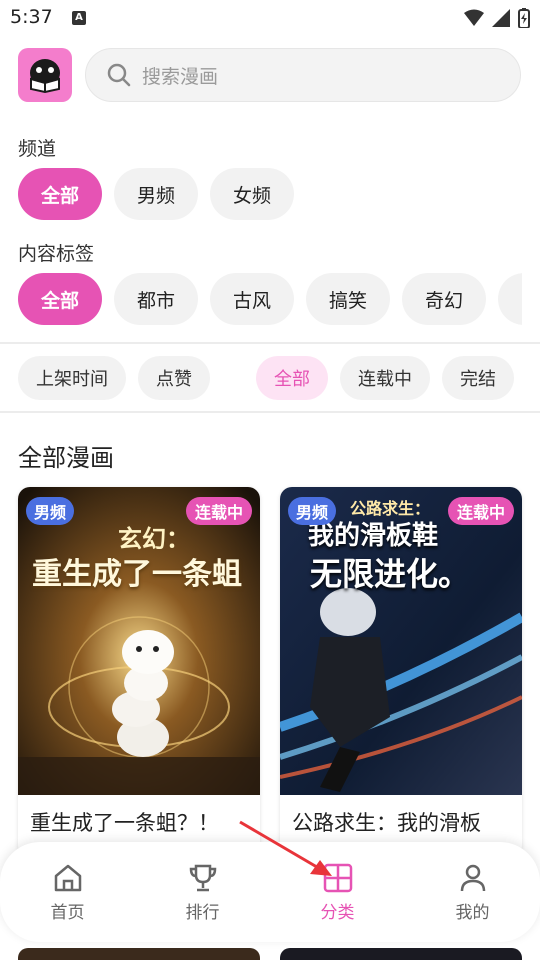  I want to click on sort-filter-row: 上架时间 点赞 全部 连载中 完结, so click(266, 378).